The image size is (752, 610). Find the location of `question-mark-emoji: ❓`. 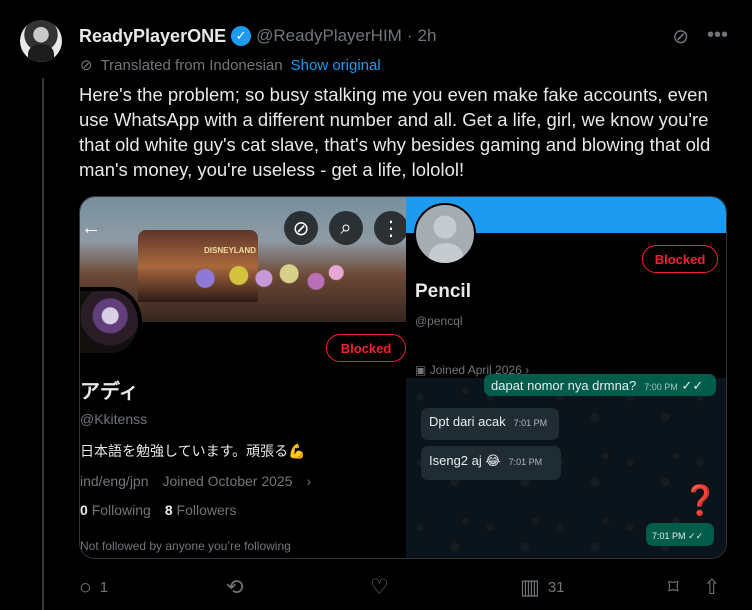

question-mark-emoji: ❓ is located at coordinates (700, 501).